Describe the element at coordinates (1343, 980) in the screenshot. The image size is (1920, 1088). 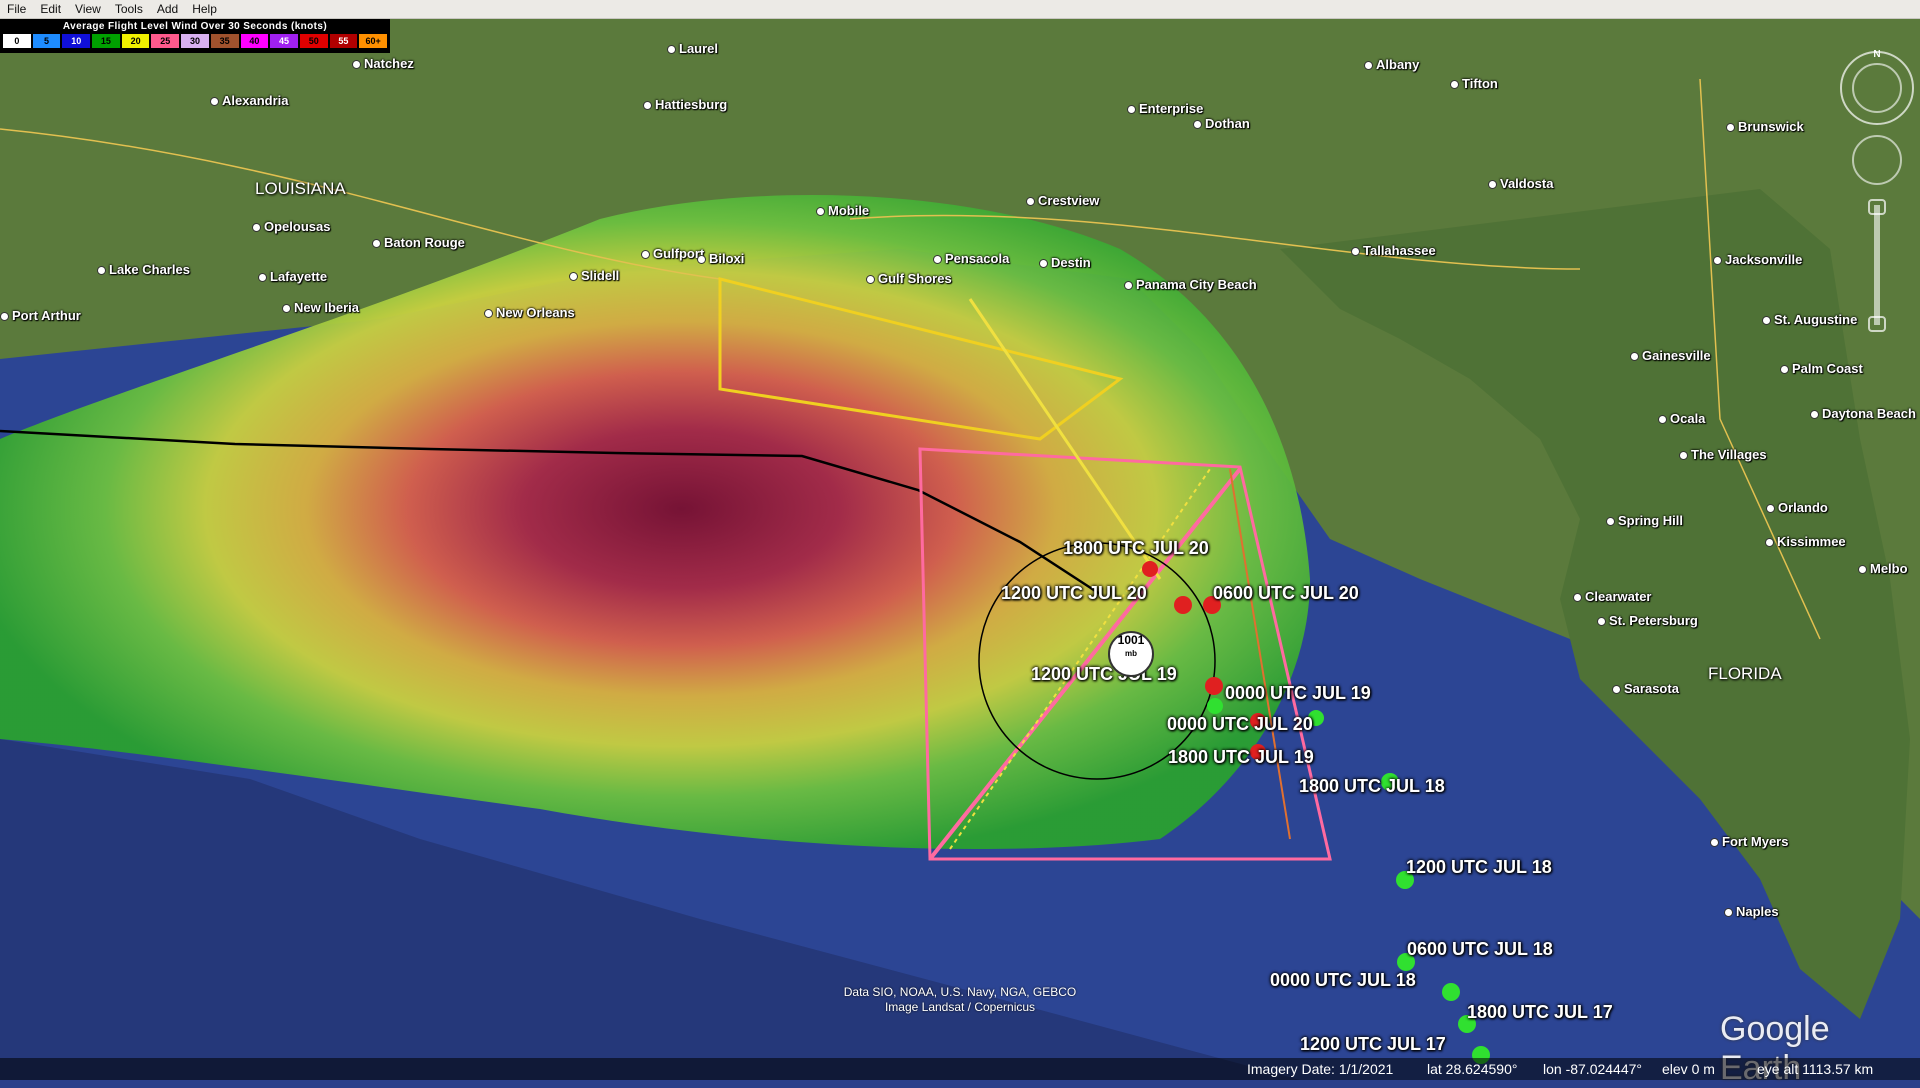
I see `track-time-label: 0000 UTC JUL 18` at that location.